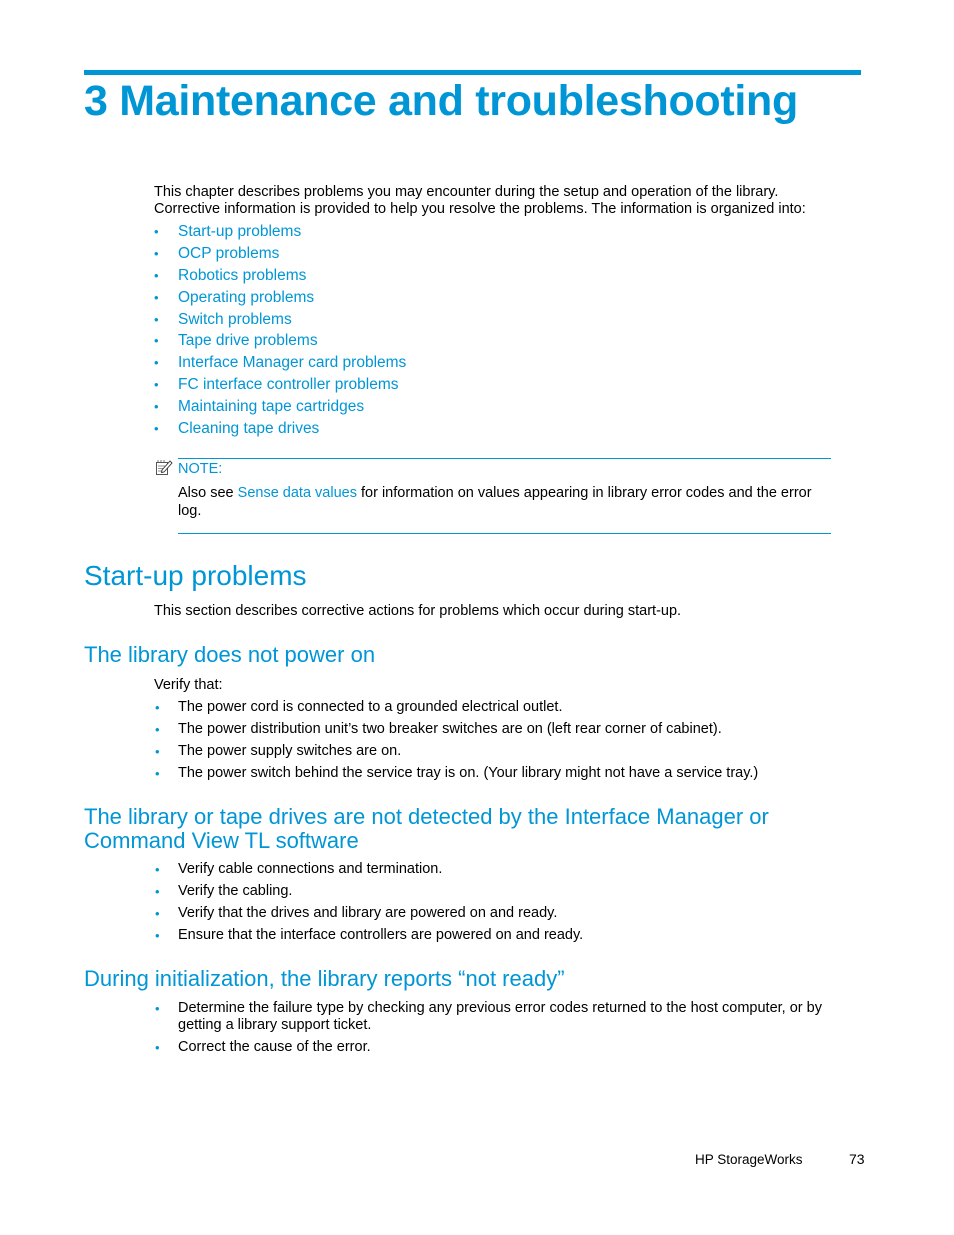  Describe the element at coordinates (288, 384) in the screenshot. I see `toc-link-fc-controller: FC interface controller problems` at that location.